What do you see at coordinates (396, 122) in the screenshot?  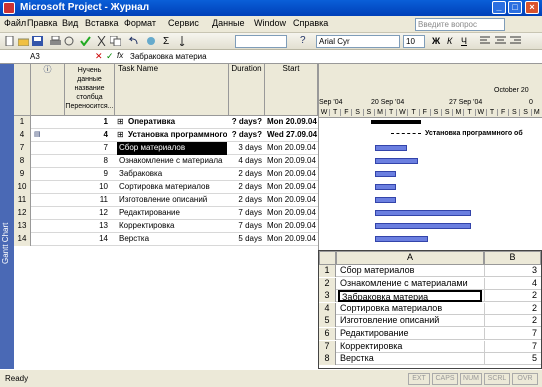 I see `summary-bar` at bounding box center [396, 122].